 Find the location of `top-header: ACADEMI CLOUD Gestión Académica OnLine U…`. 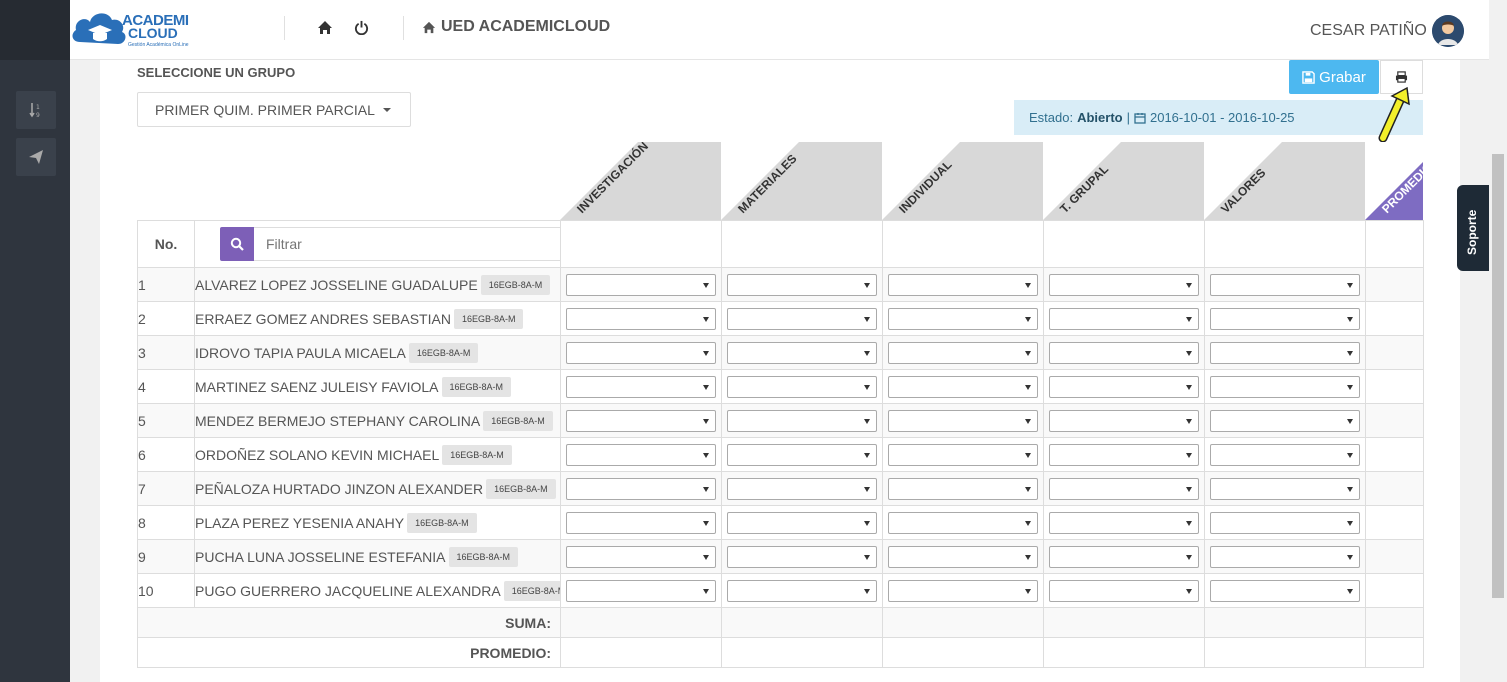

top-header: ACADEMI CLOUD Gestión Académica OnLine U… is located at coordinates (788, 30).